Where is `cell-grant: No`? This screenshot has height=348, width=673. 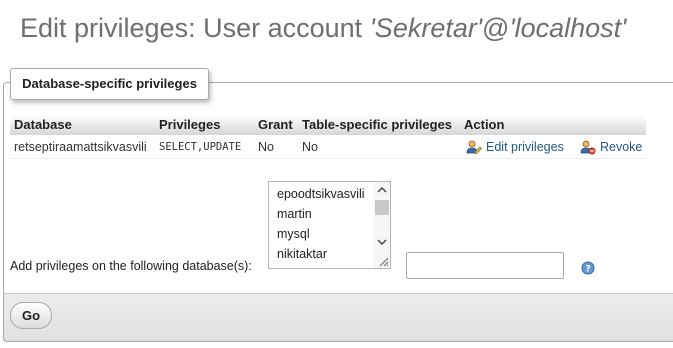 cell-grant: No is located at coordinates (266, 147).